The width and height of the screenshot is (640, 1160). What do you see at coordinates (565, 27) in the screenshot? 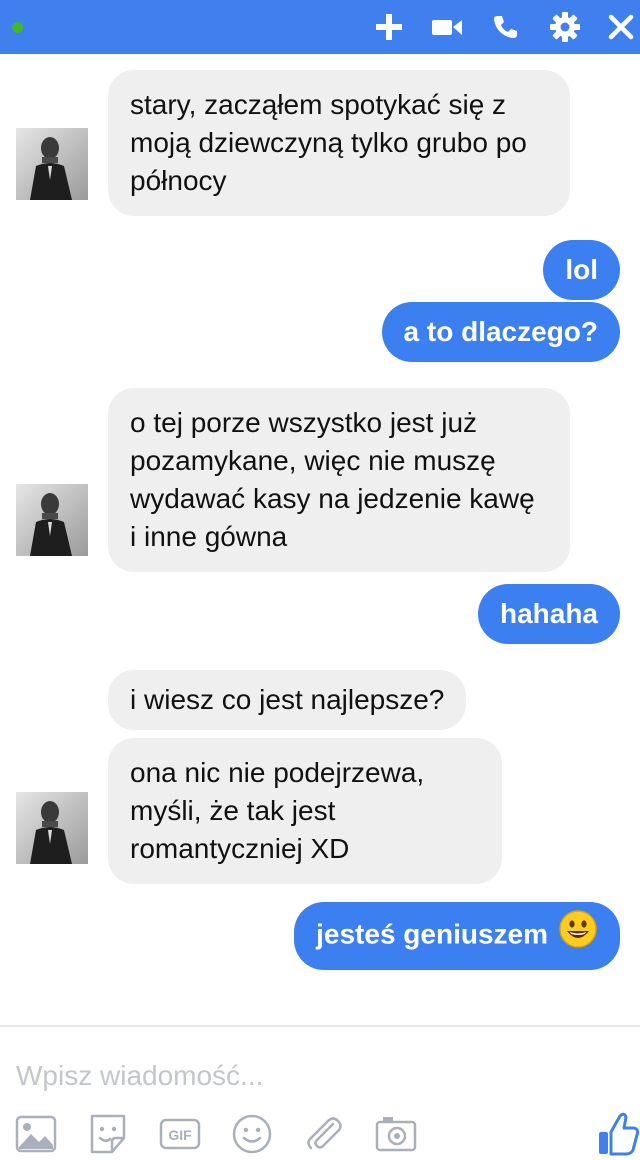
I see `settings-icon` at bounding box center [565, 27].